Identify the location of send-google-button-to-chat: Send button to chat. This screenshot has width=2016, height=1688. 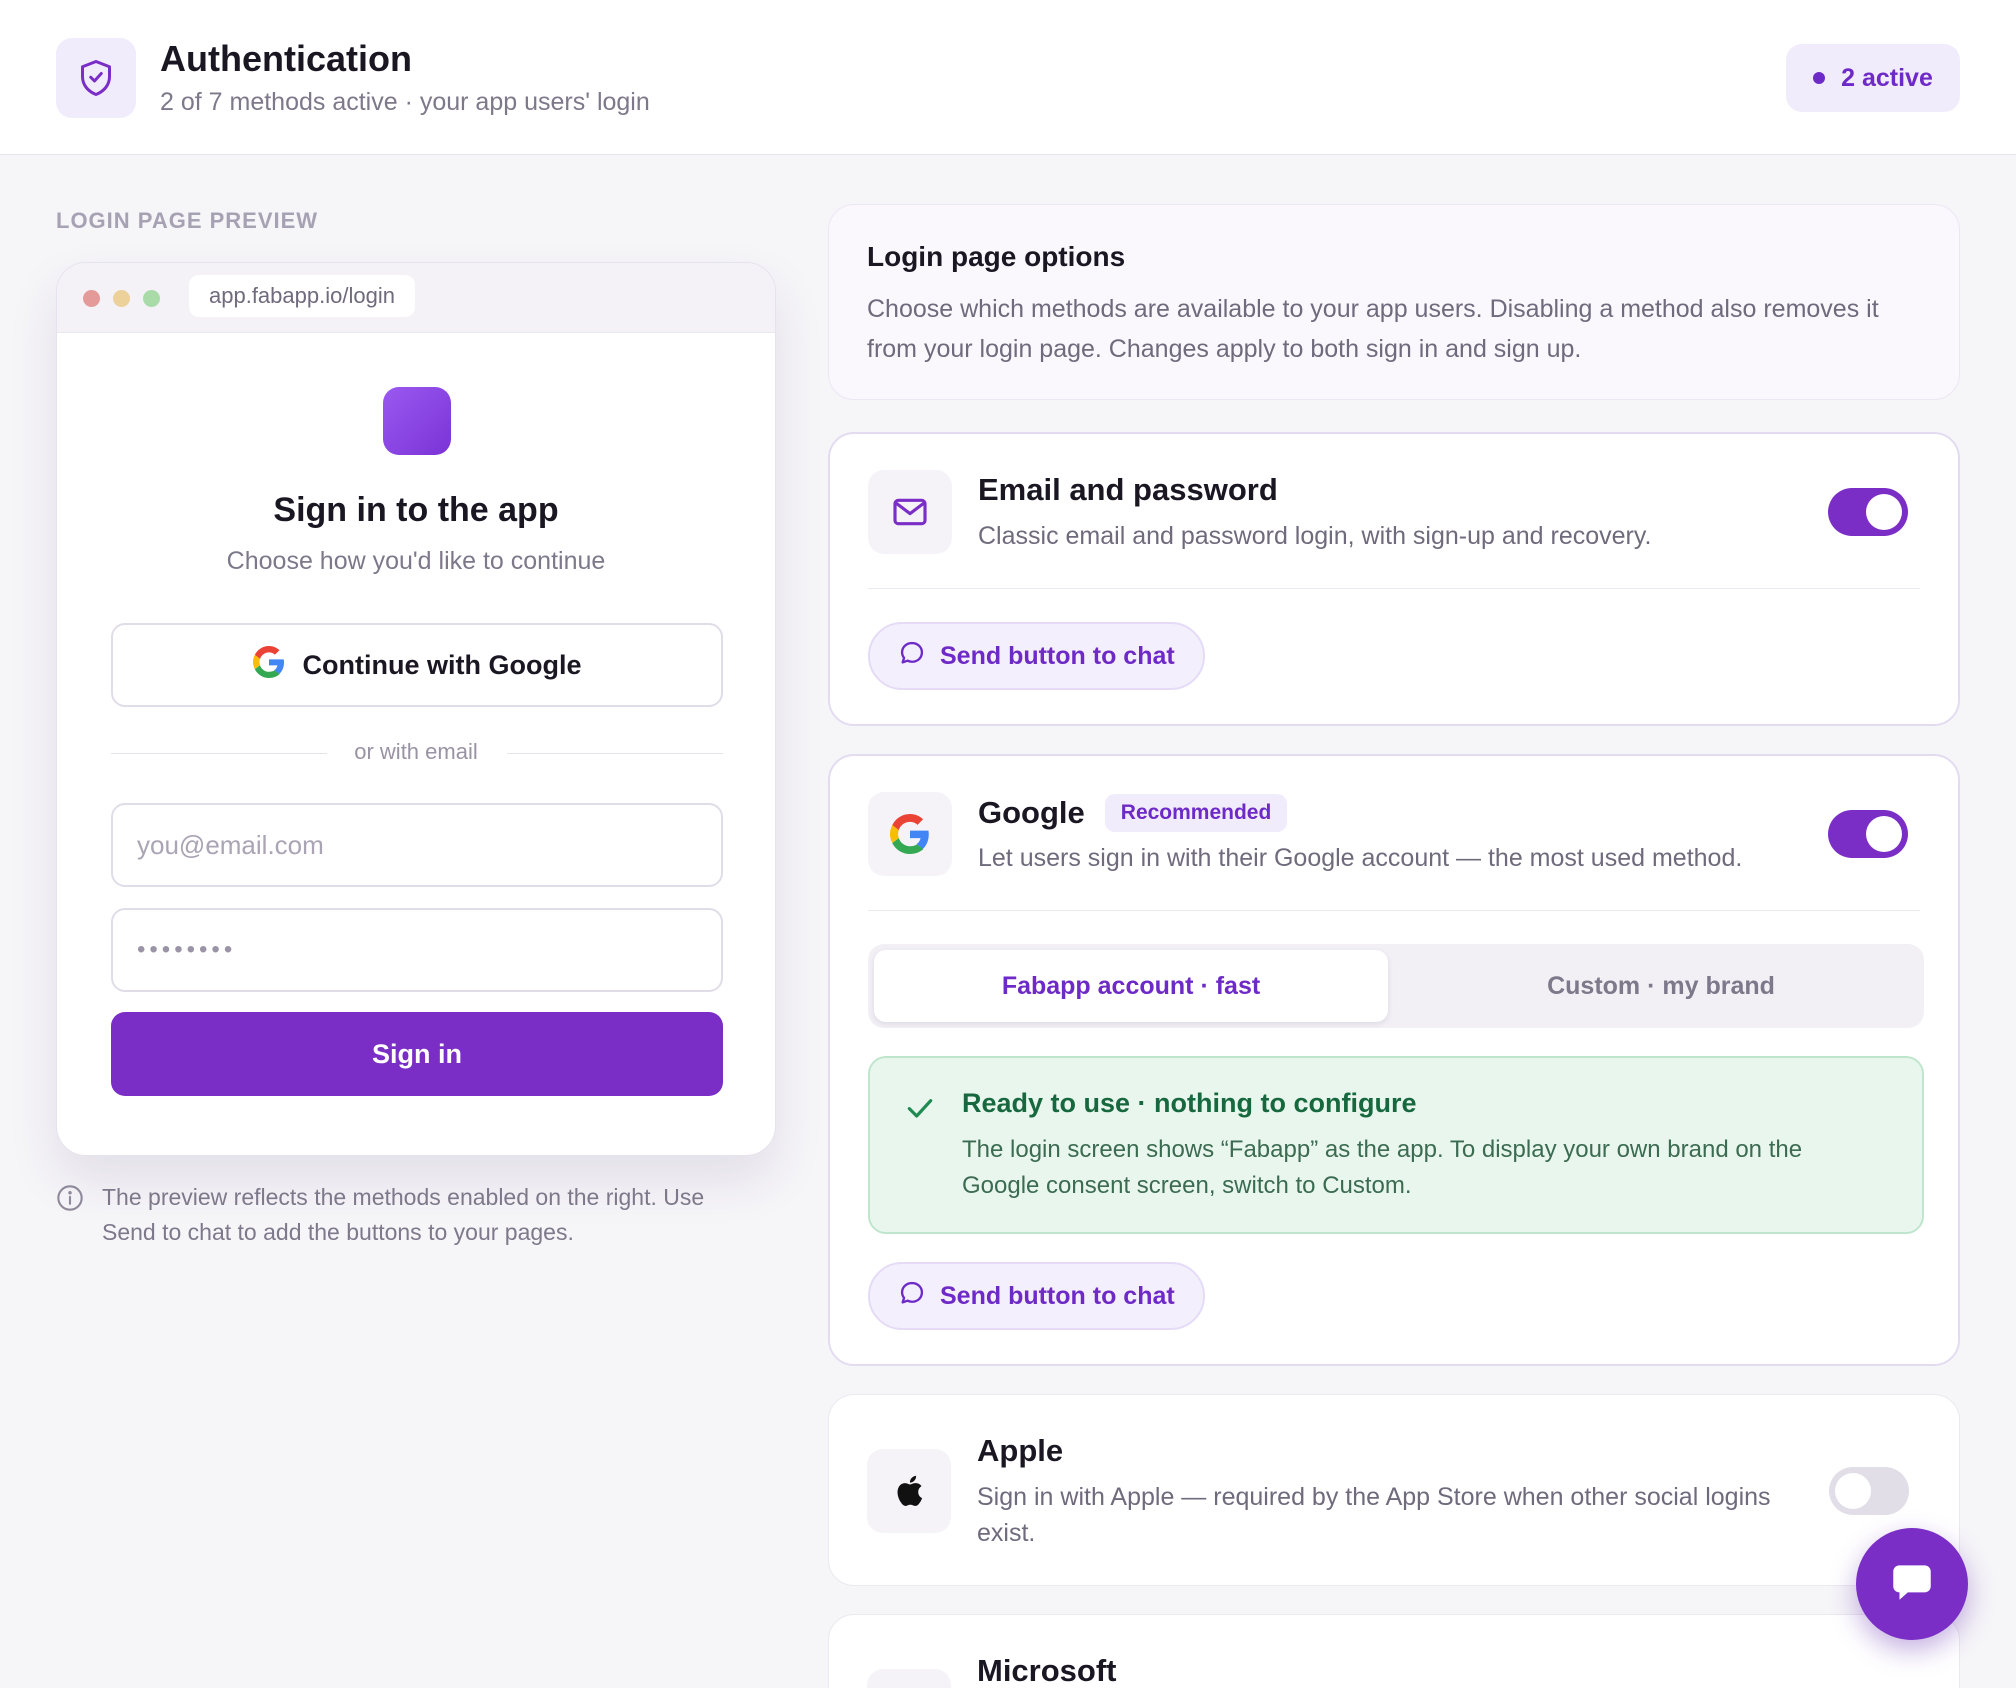
(1036, 1296).